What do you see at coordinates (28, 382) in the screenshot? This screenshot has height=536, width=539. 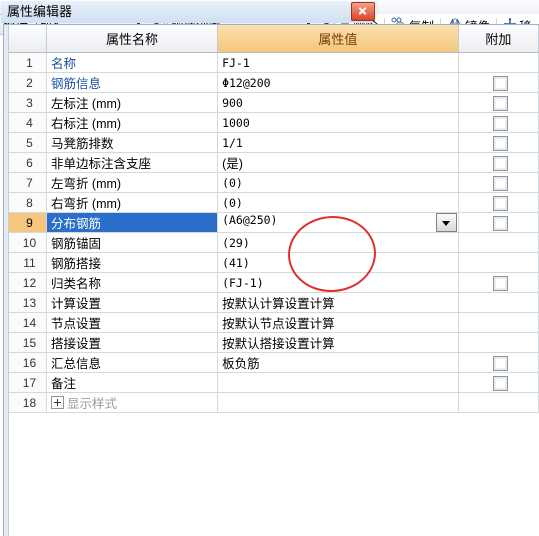 I see `row-number: 17` at bounding box center [28, 382].